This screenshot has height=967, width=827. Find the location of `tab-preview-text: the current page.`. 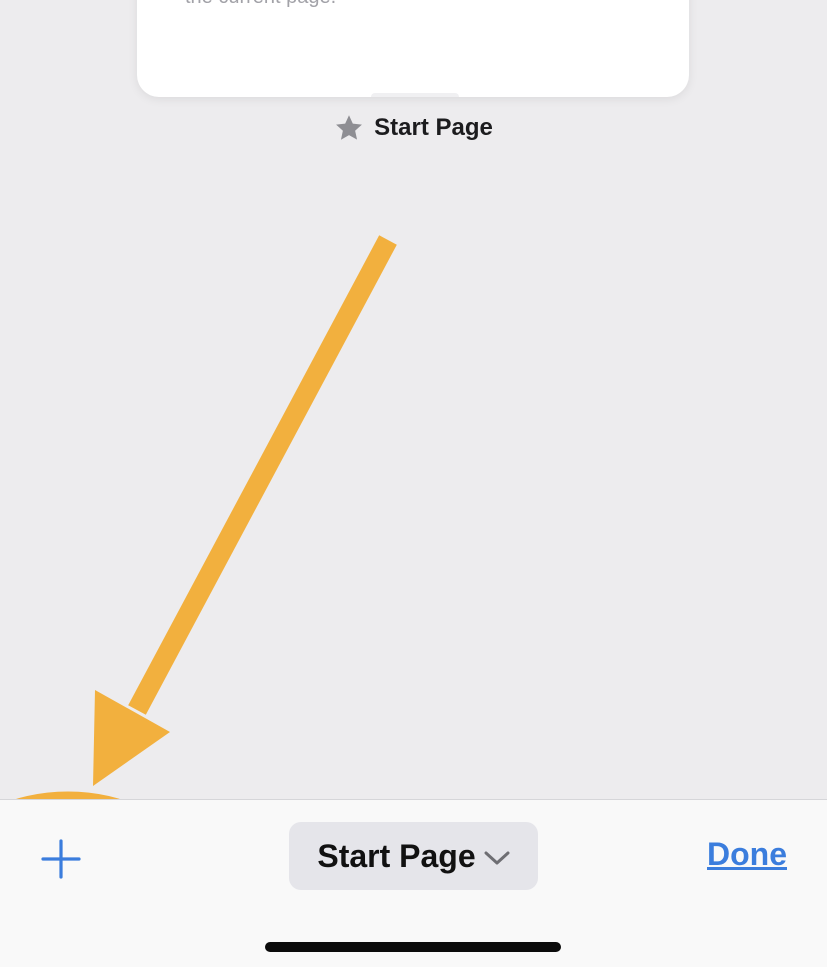

tab-preview-text: the current page. is located at coordinates (260, 4).